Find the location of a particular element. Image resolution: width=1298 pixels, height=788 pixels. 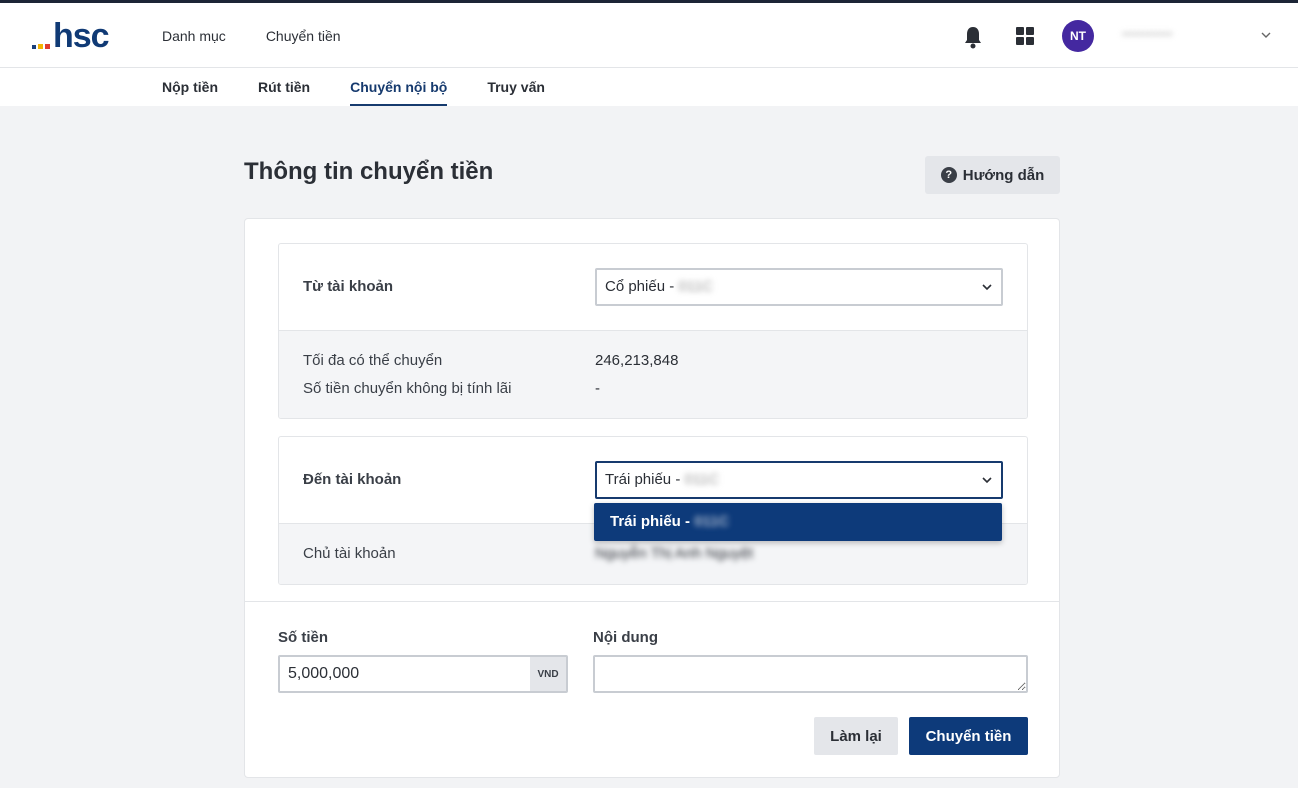

hsc-logo: hsc is located at coordinates (71, 36).